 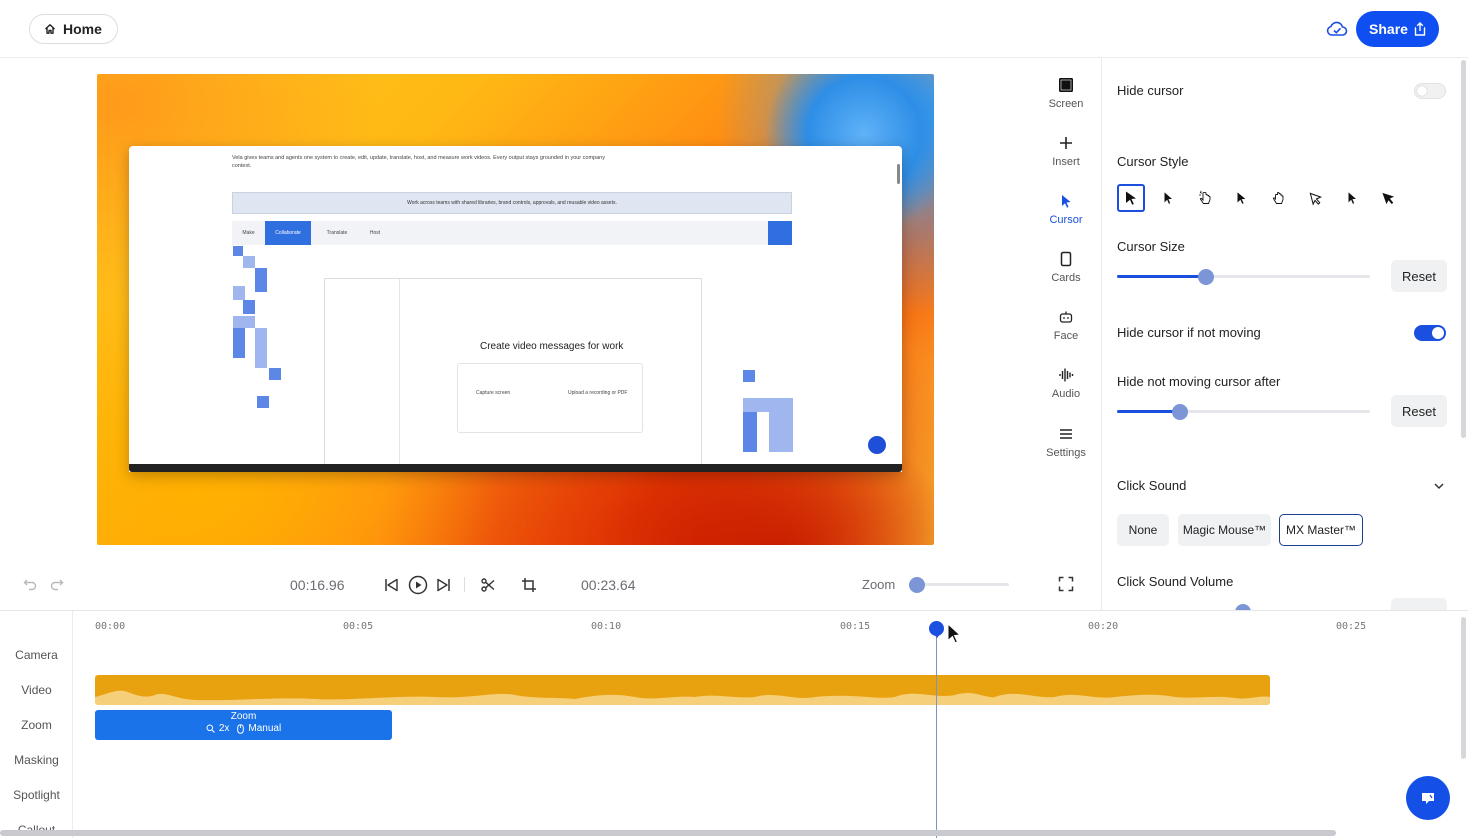 I want to click on recorded-tabs: Make Collaborate Translate Host, so click(x=512, y=233).